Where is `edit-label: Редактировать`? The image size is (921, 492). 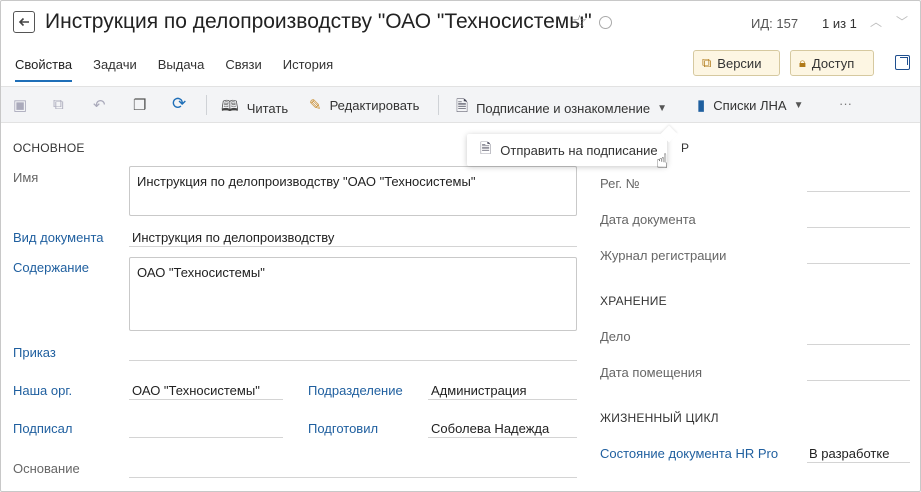 edit-label: Редактировать is located at coordinates (374, 105).